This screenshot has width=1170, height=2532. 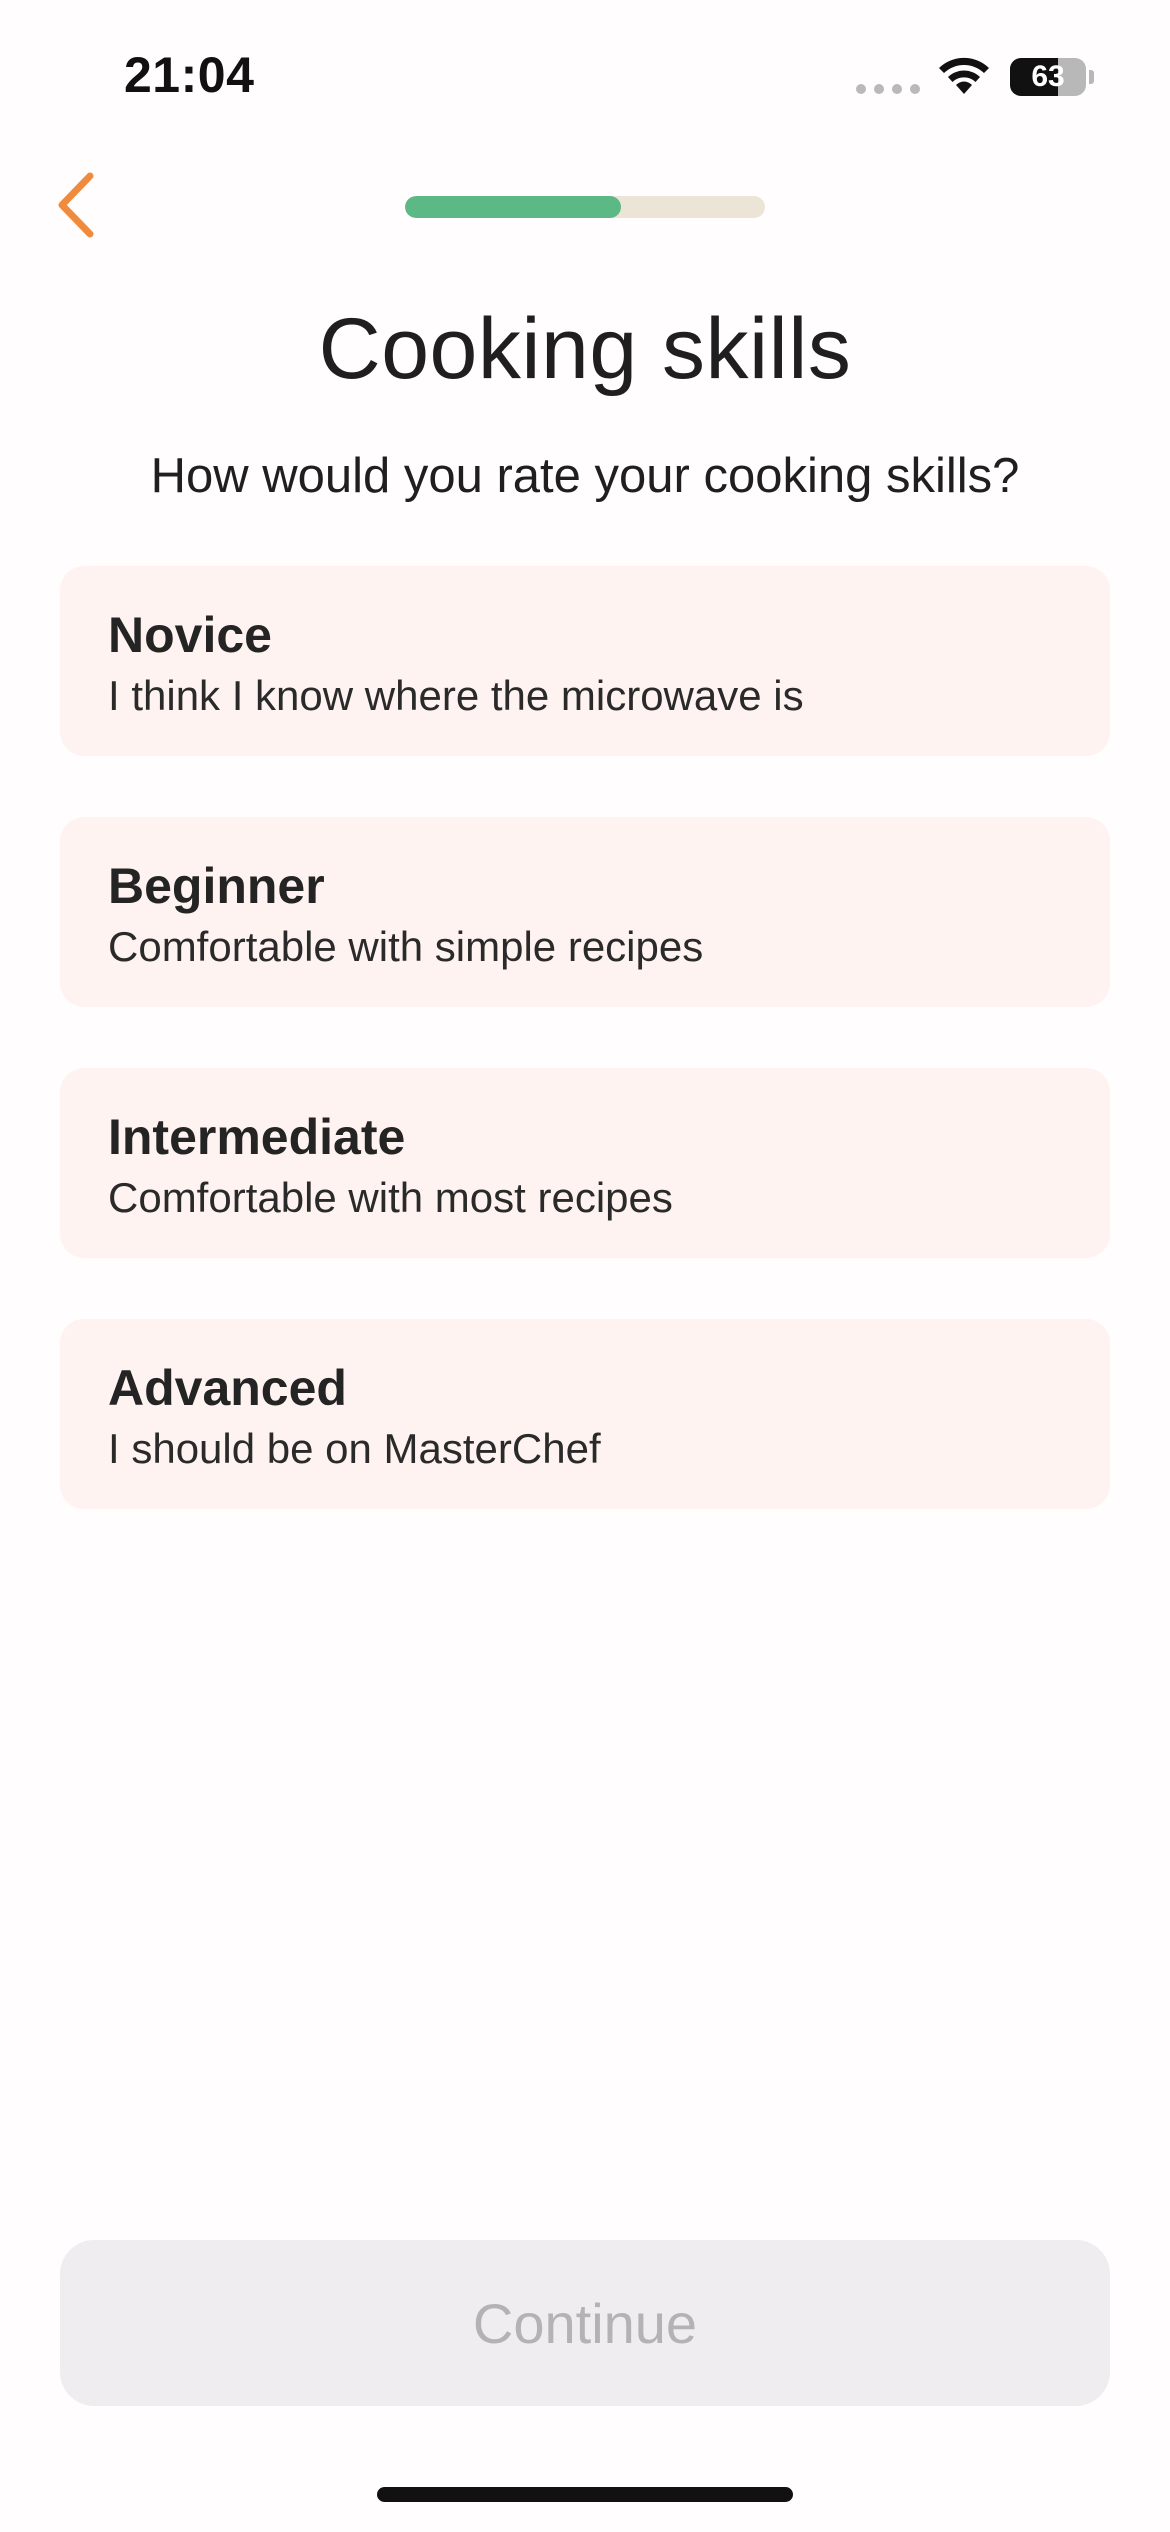 What do you see at coordinates (585, 1414) in the screenshot?
I see `option-advanced: Advanced I should be on MasterChef` at bounding box center [585, 1414].